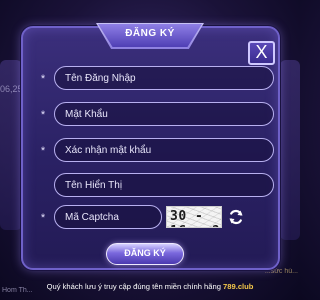 The height and width of the screenshot is (300, 320). What do you see at coordinates (86, 114) in the screenshot?
I see `password-placeholder: Mật Khẩu` at bounding box center [86, 114].